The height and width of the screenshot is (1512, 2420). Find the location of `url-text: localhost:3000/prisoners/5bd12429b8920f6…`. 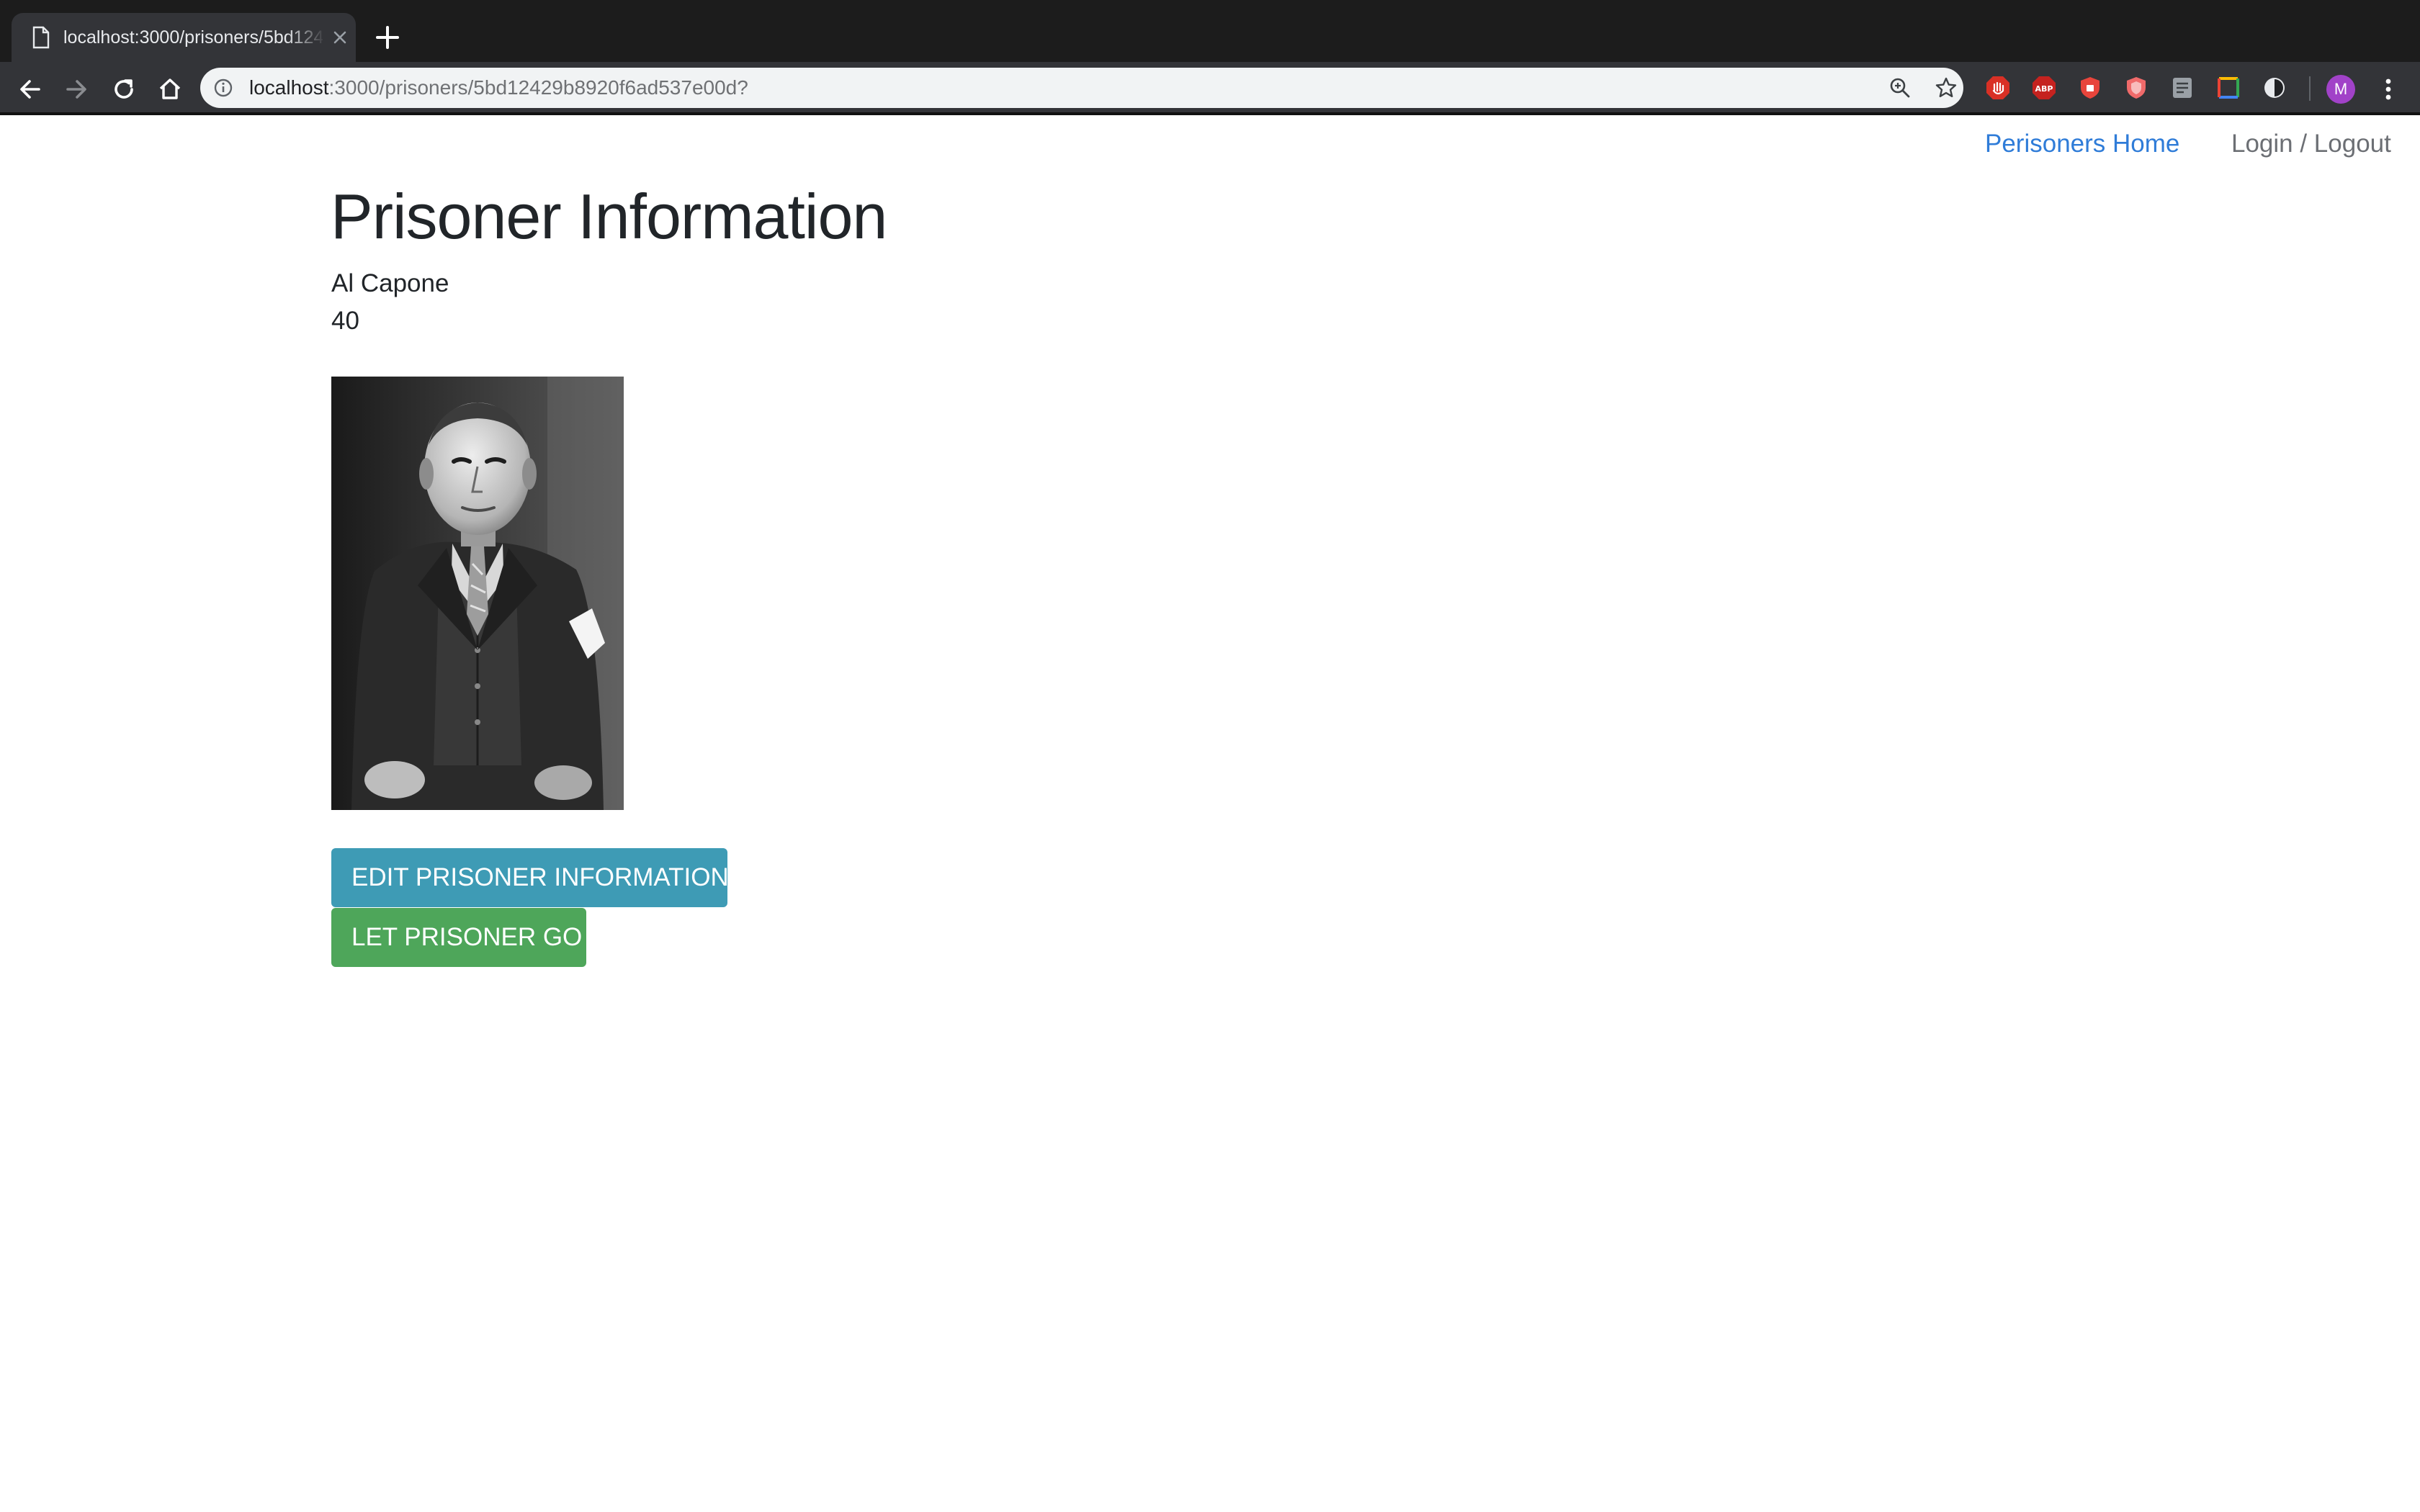

url-text: localhost:3000/prisoners/5bd12429b8920f6… is located at coordinates (498, 88).